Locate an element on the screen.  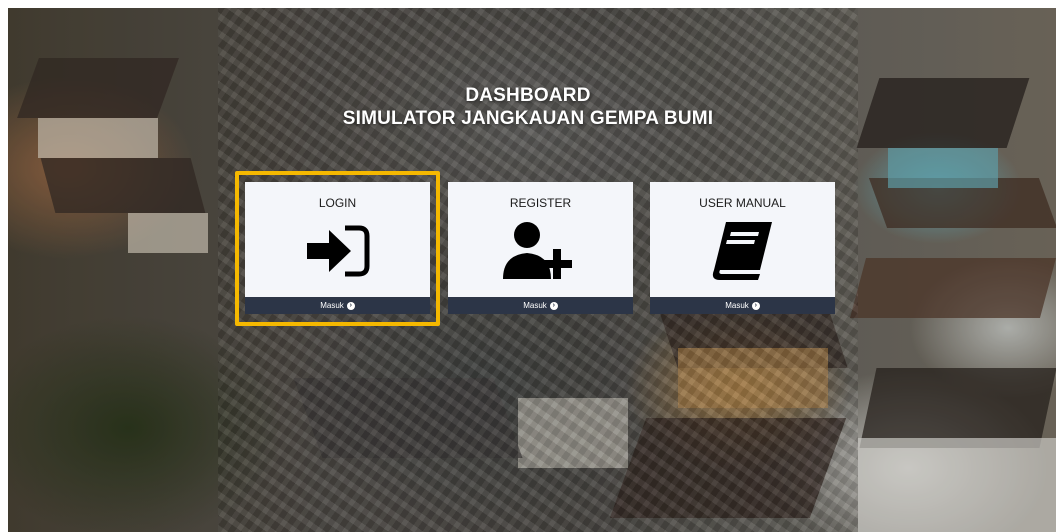
dashboard-subtitle: SIMULATOR JANGKAUAN GEMPA BUMI is located at coordinates (528, 118).